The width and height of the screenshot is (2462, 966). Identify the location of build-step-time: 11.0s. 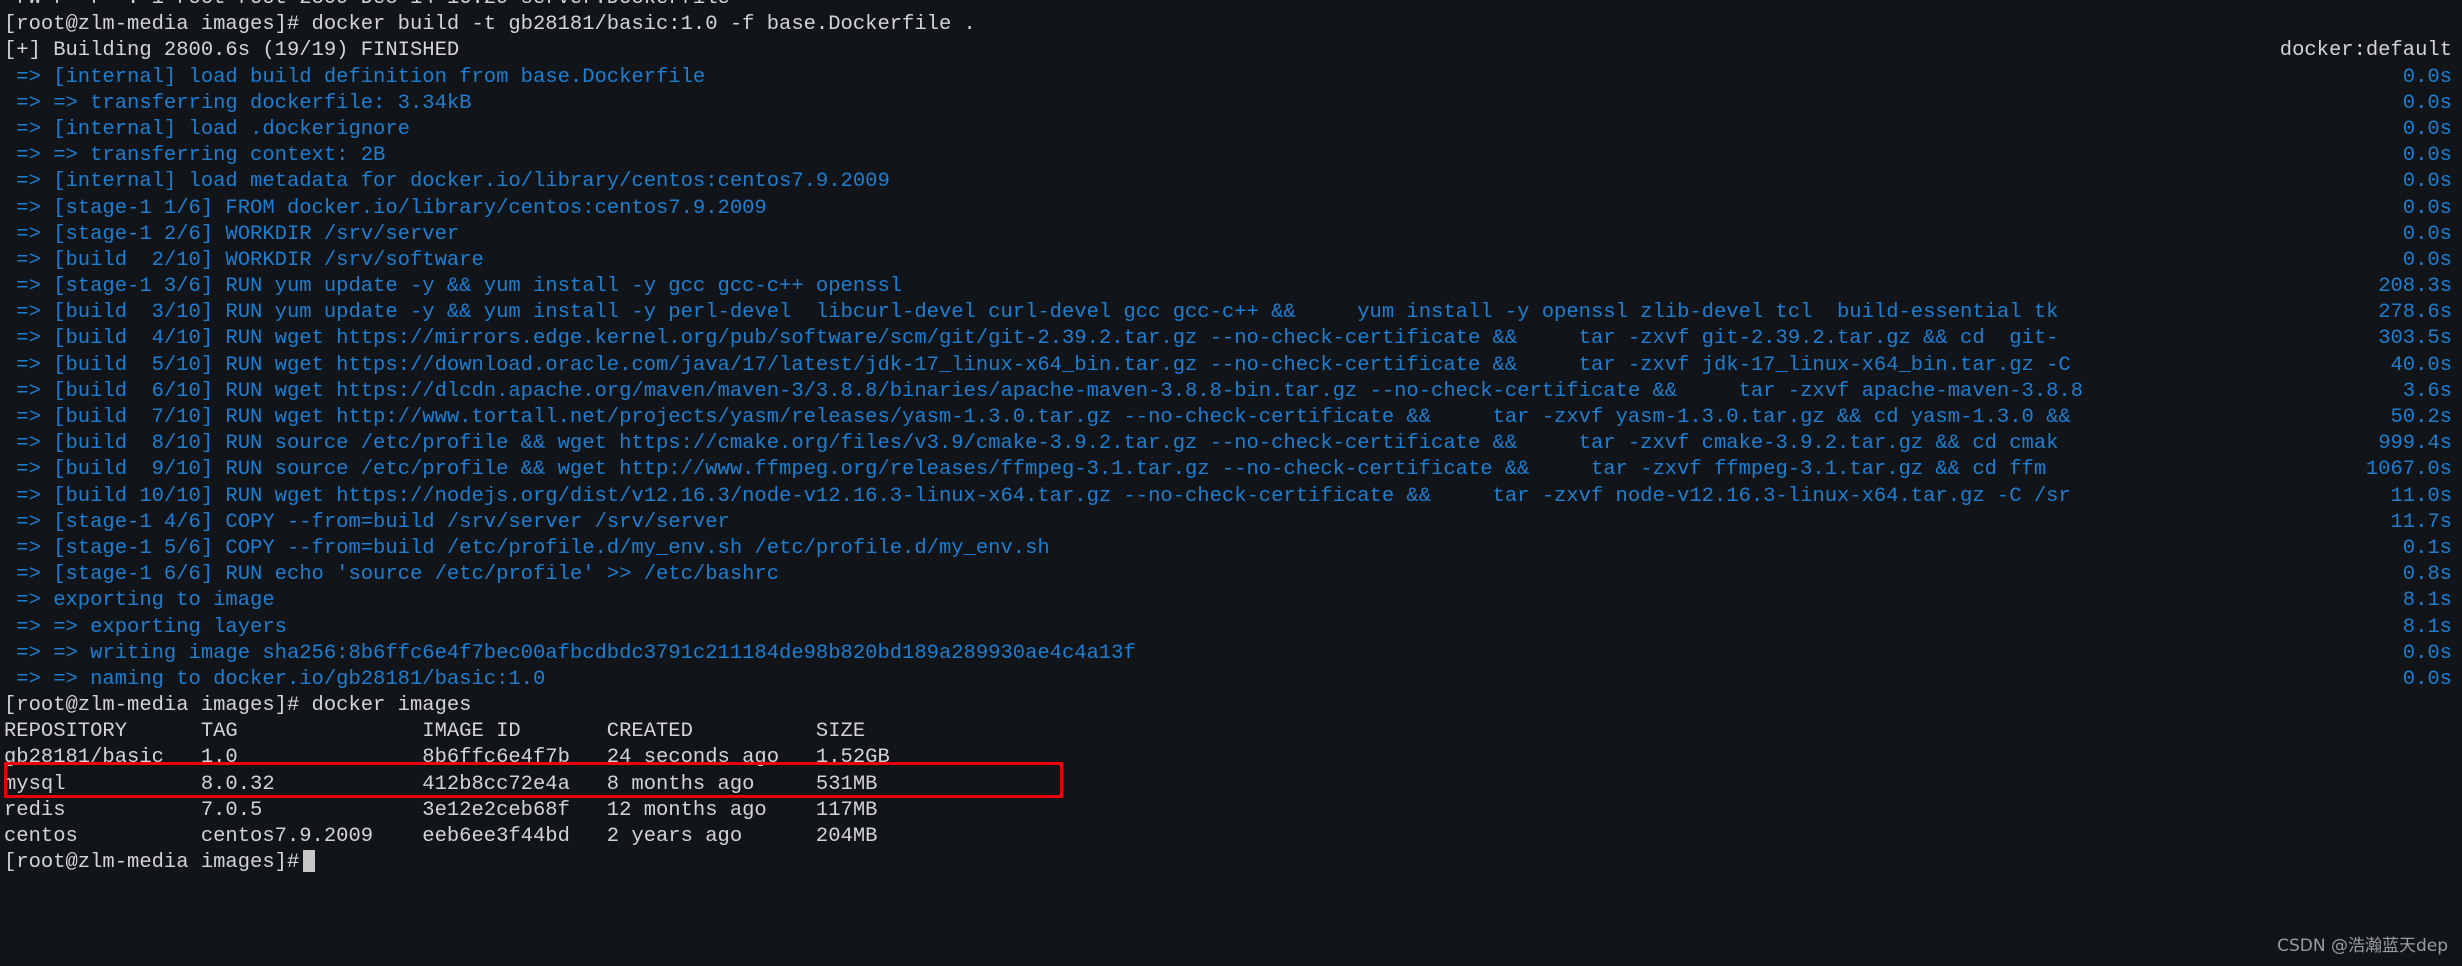
(2421, 496).